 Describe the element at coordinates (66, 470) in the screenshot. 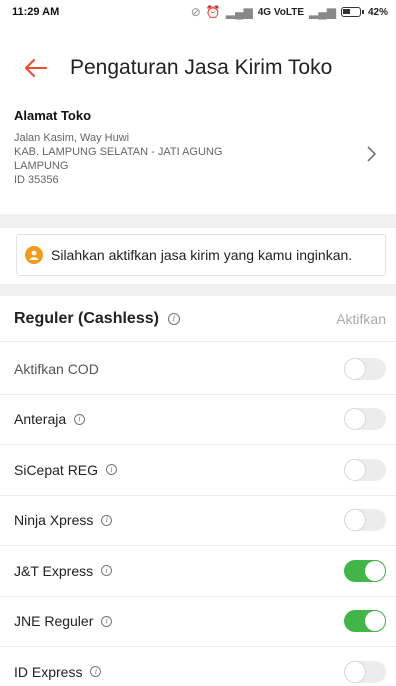

I see `courier-label: SiCepat REG i` at that location.